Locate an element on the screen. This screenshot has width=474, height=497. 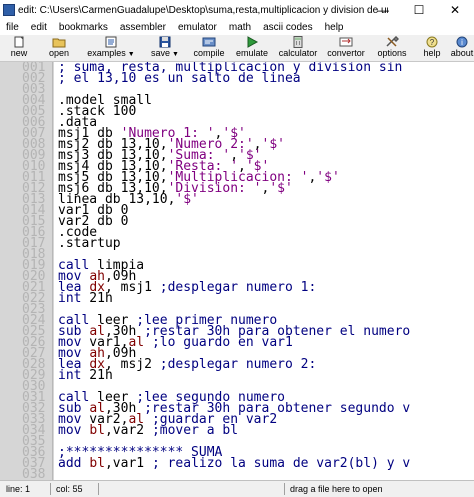
help-icon: ? is located at coordinates (432, 42).